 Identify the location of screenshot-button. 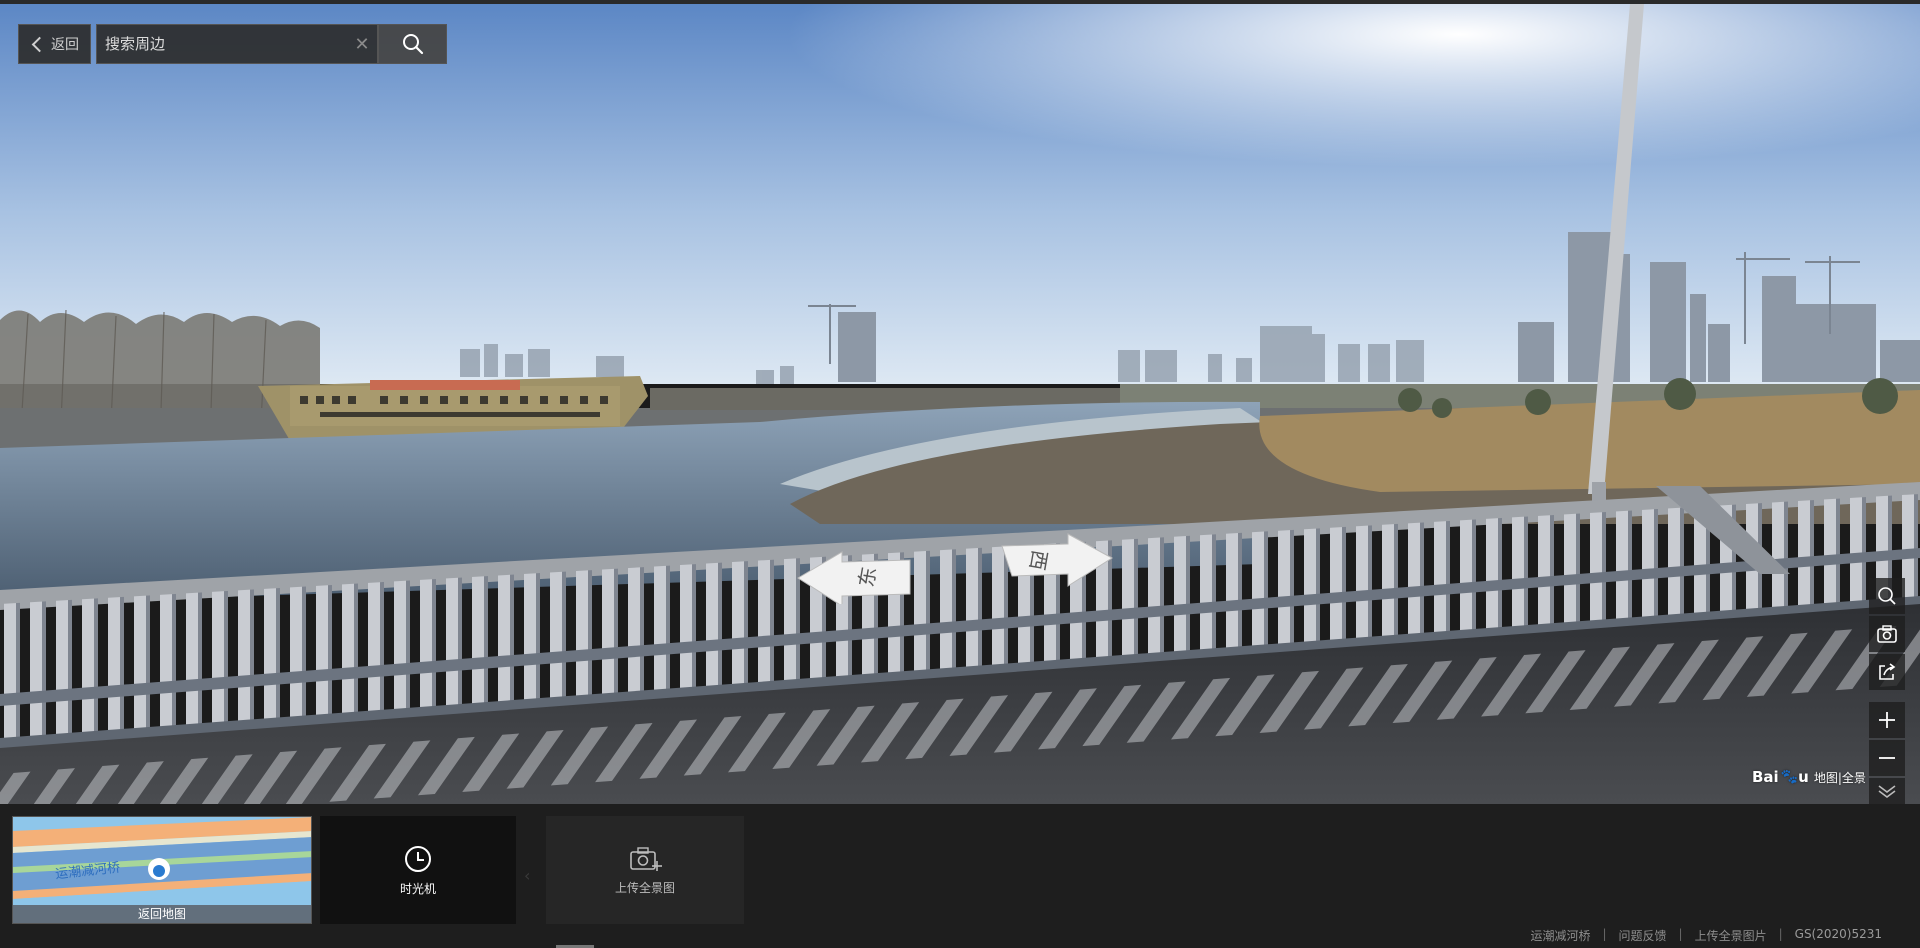
(1887, 634).